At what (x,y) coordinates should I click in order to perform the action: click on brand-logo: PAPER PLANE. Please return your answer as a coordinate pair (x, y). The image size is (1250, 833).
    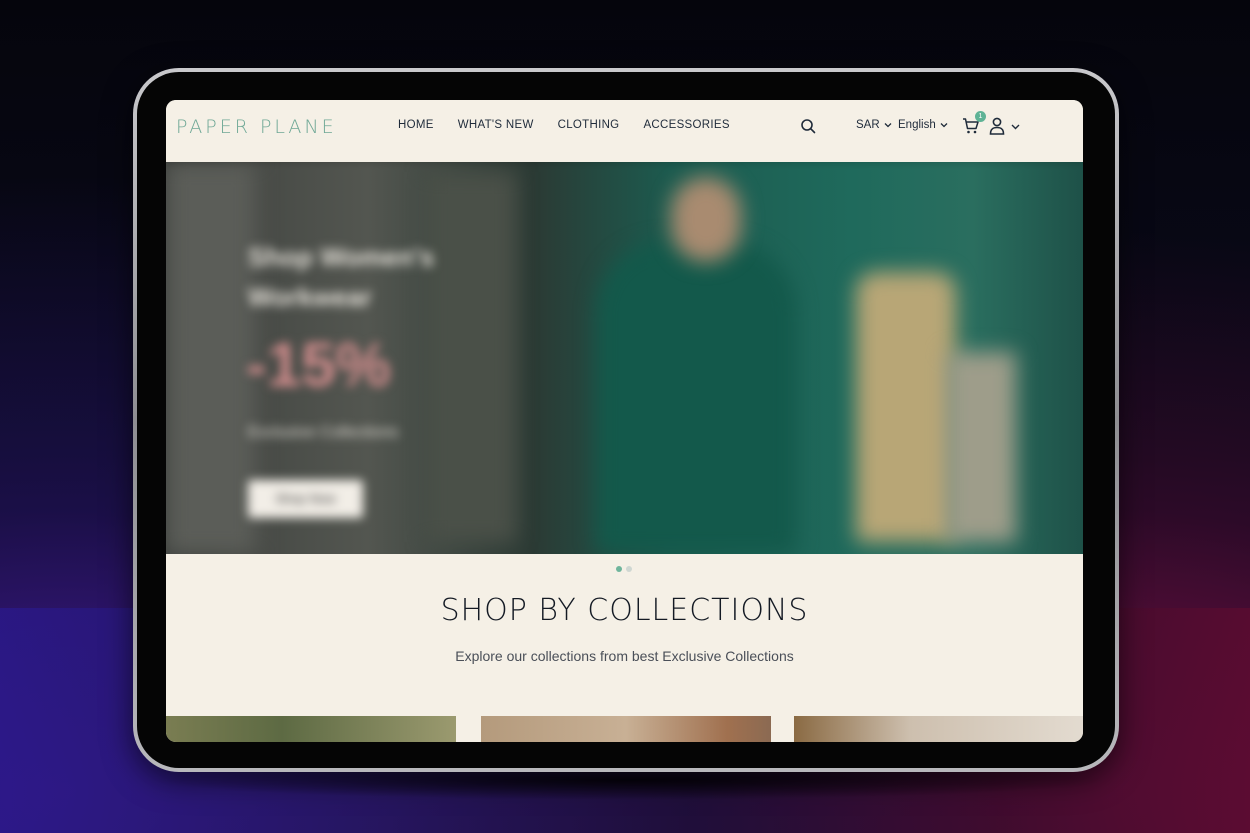
    Looking at the image, I should click on (256, 127).